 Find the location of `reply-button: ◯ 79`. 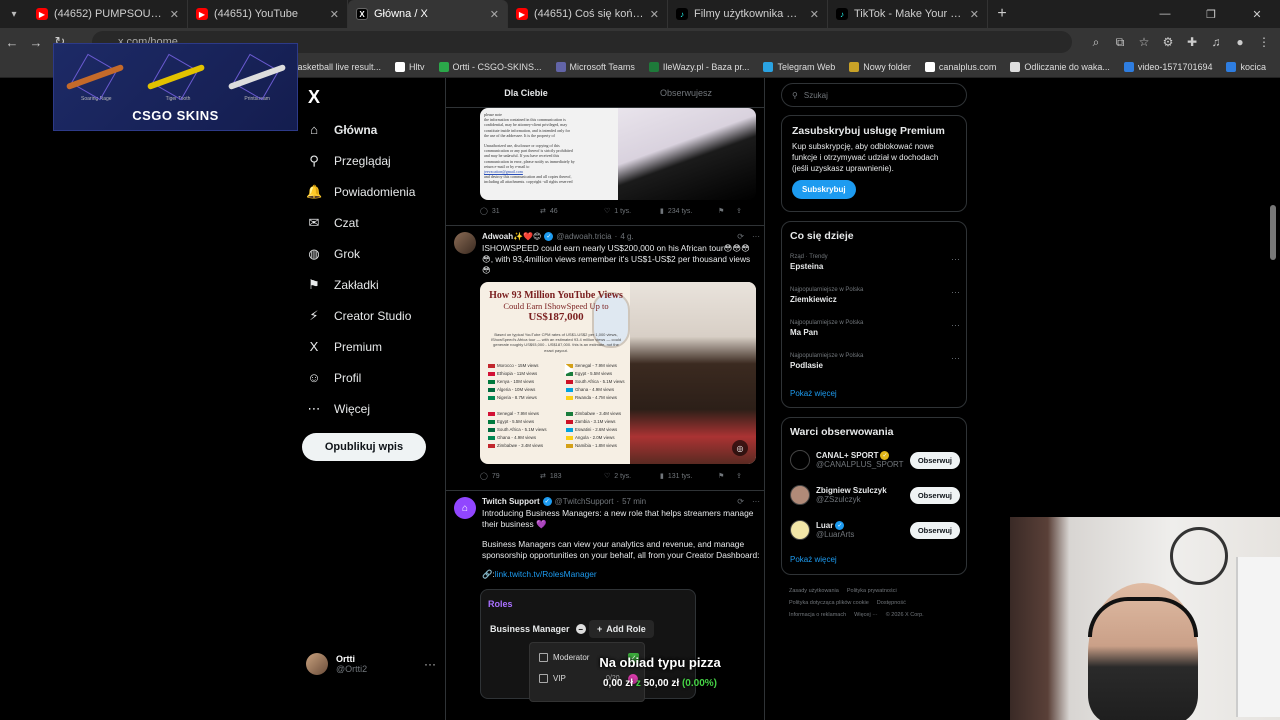

reply-button: ◯ 79 is located at coordinates (510, 476).